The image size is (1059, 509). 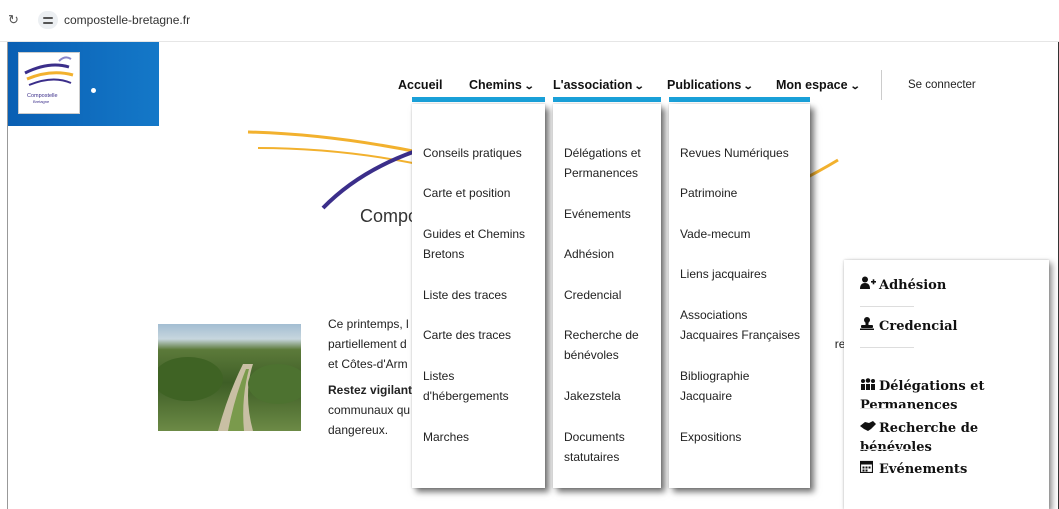 I want to click on article-line-4: Restez vigilant, so click(x=370, y=390).